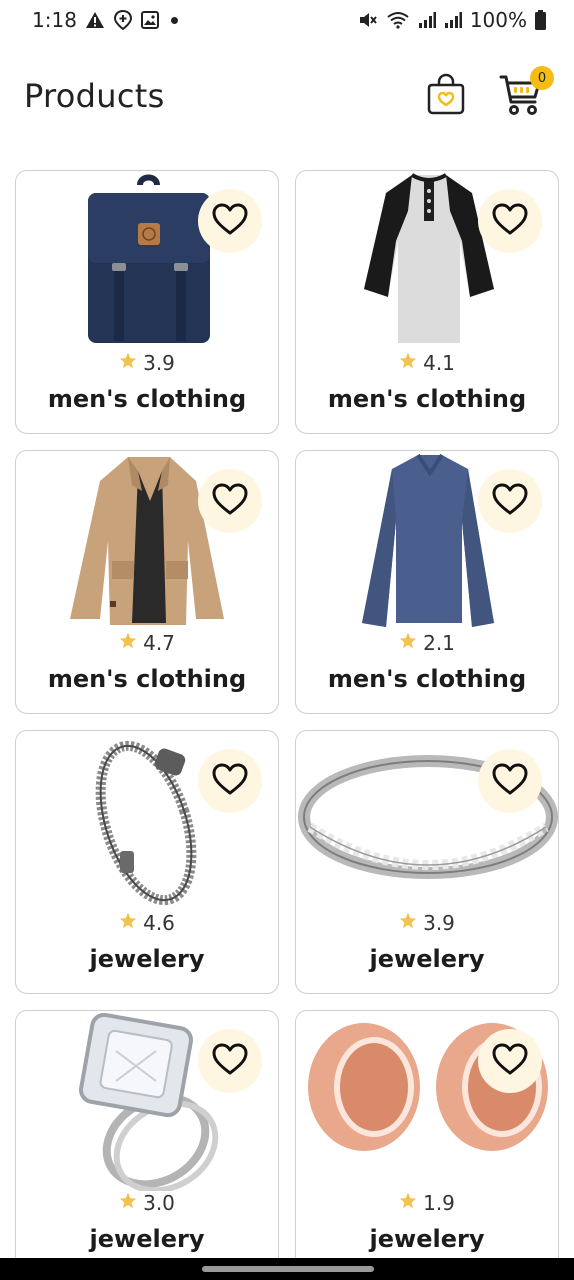 The height and width of the screenshot is (1280, 574). Describe the element at coordinates (94, 96) in the screenshot. I see `page-title: Products` at that location.